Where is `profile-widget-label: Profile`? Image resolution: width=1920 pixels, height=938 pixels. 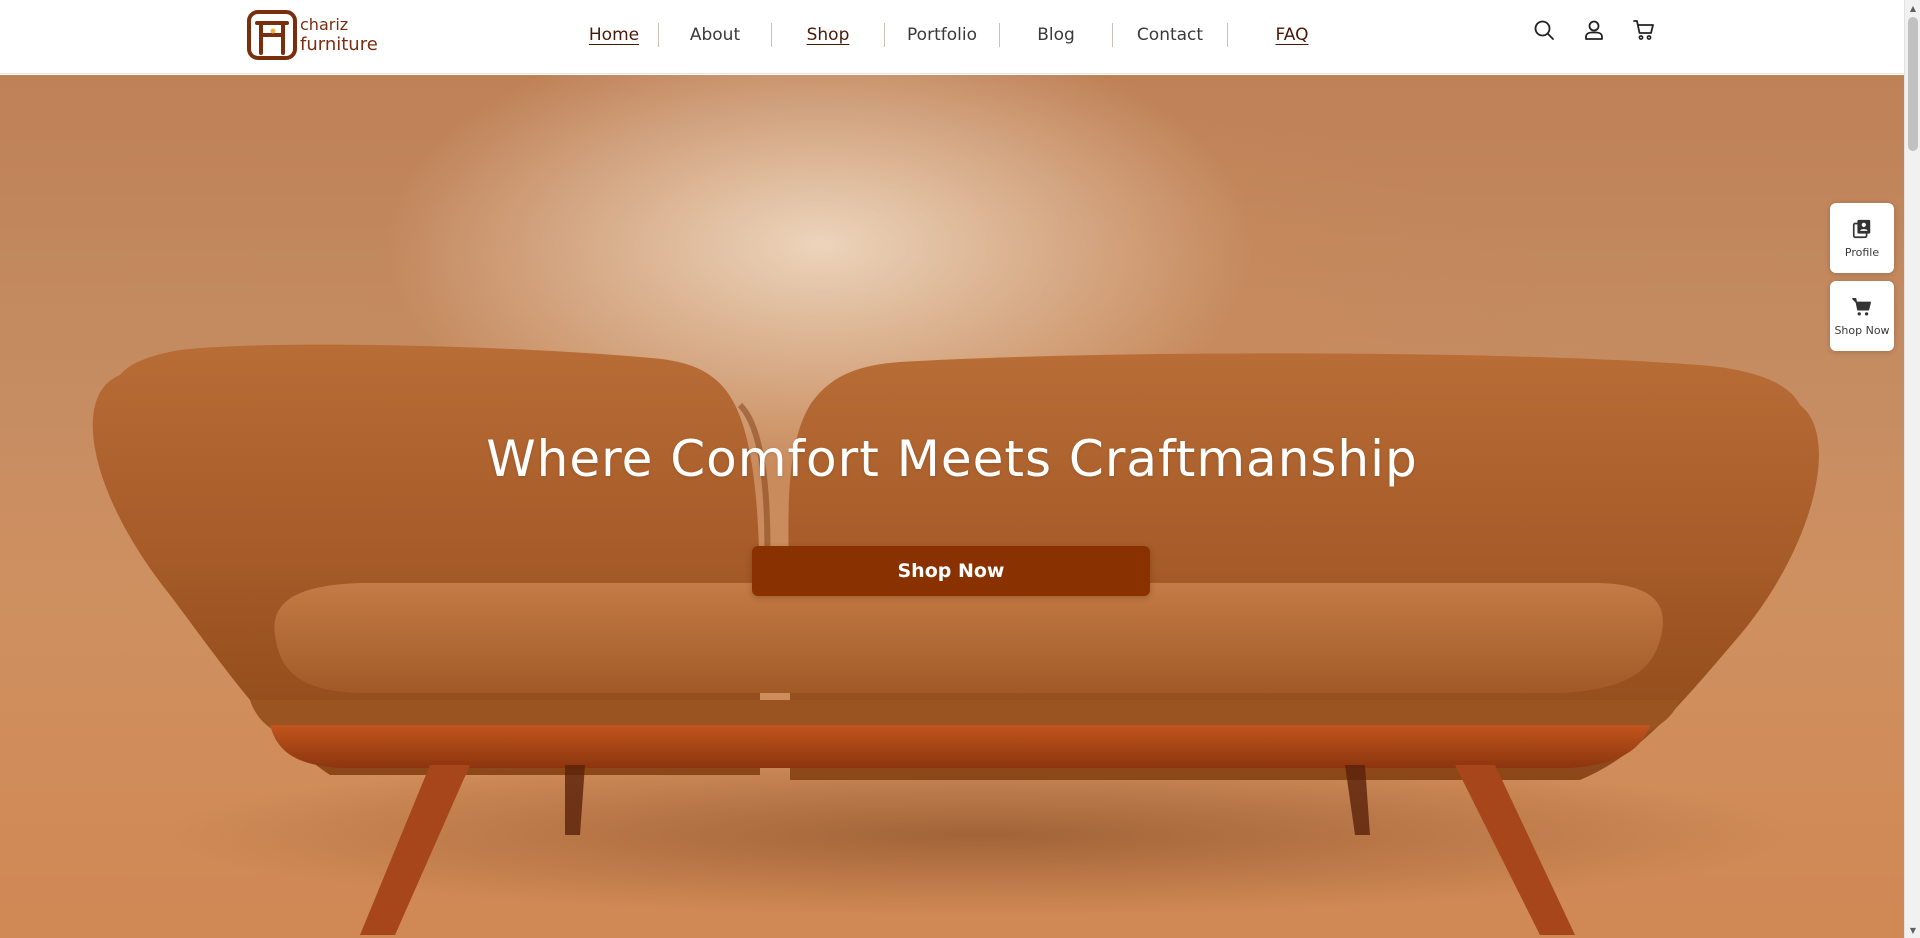 profile-widget-label: Profile is located at coordinates (1862, 252).